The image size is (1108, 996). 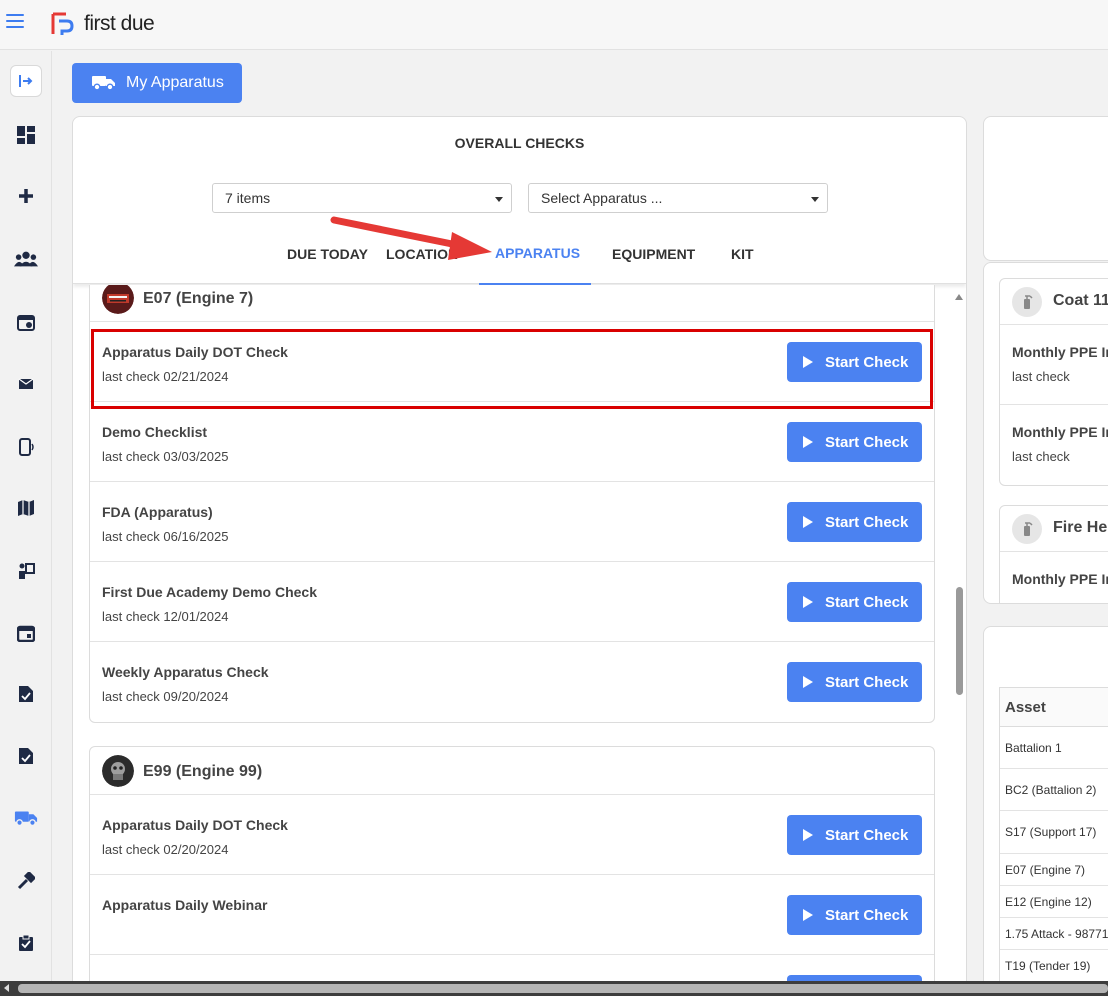 What do you see at coordinates (195, 825) in the screenshot?
I see `check-title: Apparatus Daily DOT Check` at bounding box center [195, 825].